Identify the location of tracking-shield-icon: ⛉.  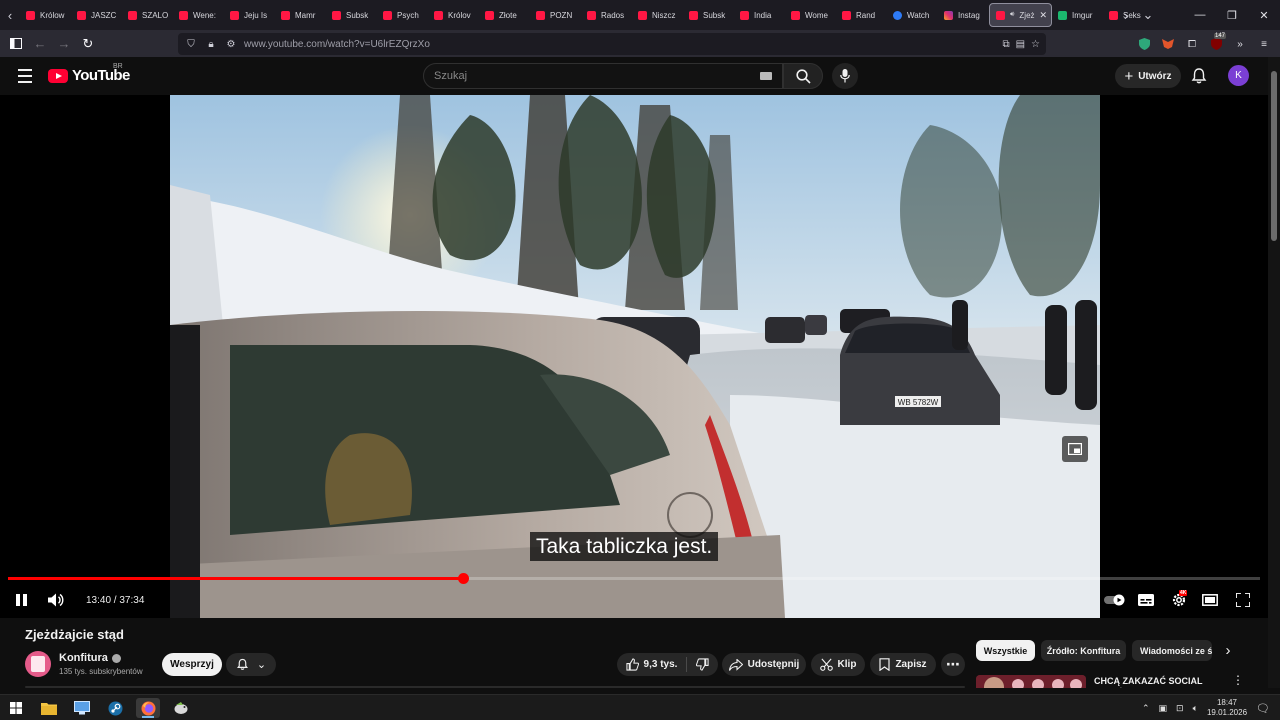
(191, 44).